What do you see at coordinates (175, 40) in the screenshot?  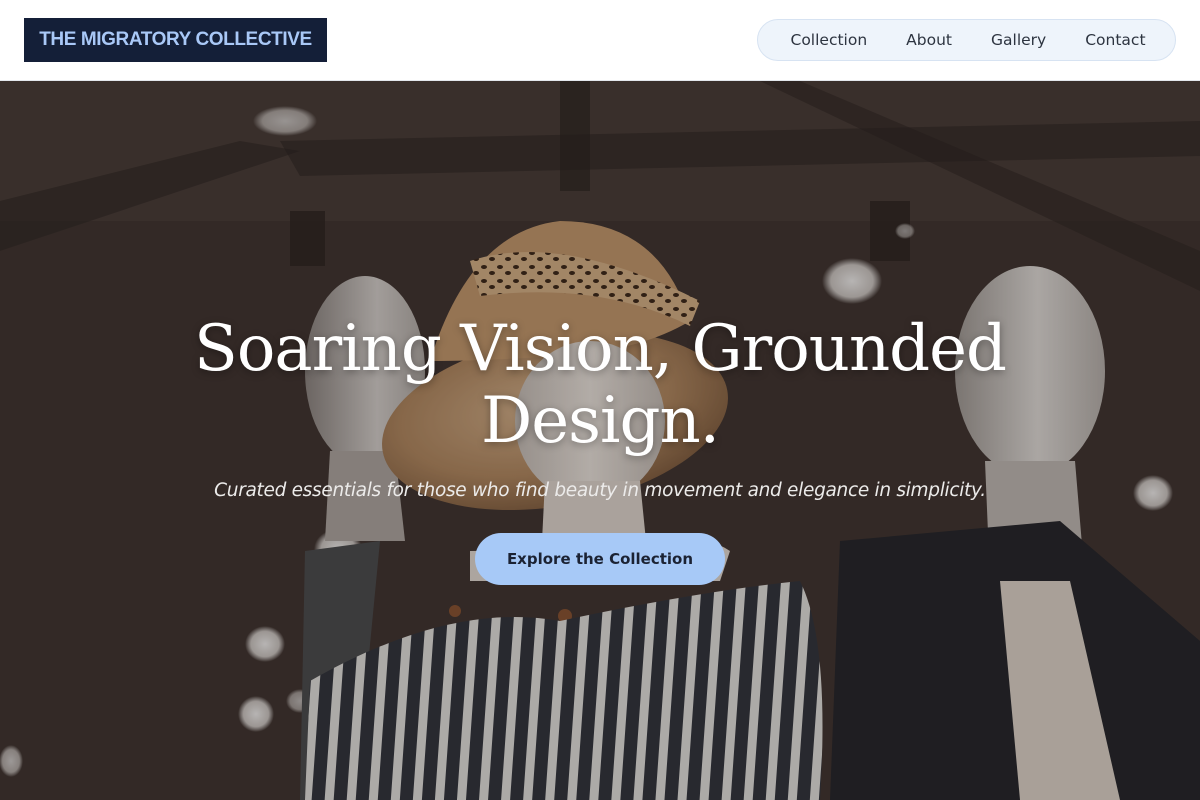 I see `brand-logo: THE MIGRATORY COLLECTIVE` at bounding box center [175, 40].